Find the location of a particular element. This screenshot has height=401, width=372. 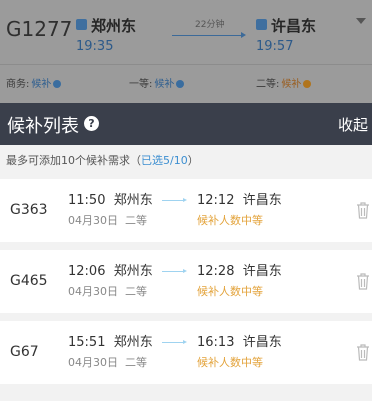

arrive-info: 12:12 许昌东 is located at coordinates (239, 200).